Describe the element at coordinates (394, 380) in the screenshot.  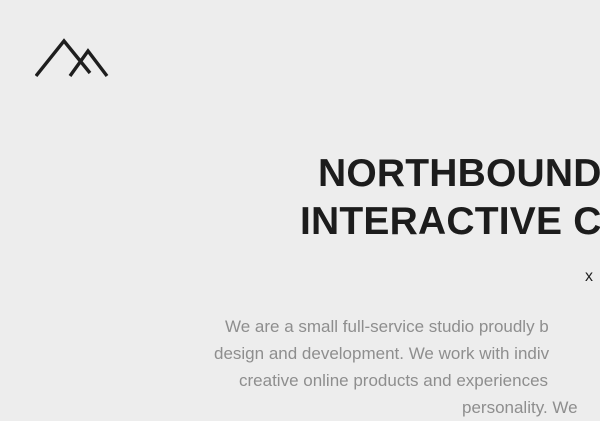
I see `intro-line-3: creative online products and experiences` at that location.